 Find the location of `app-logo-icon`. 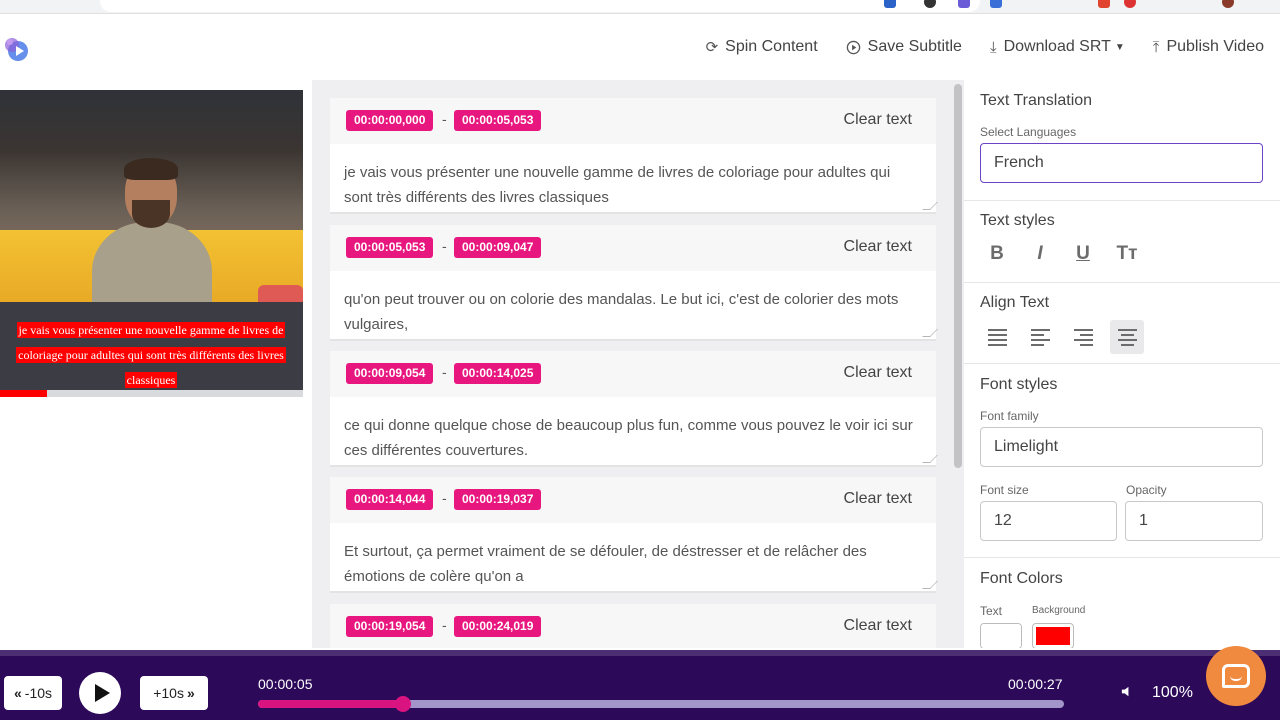

app-logo-icon is located at coordinates (17, 49).